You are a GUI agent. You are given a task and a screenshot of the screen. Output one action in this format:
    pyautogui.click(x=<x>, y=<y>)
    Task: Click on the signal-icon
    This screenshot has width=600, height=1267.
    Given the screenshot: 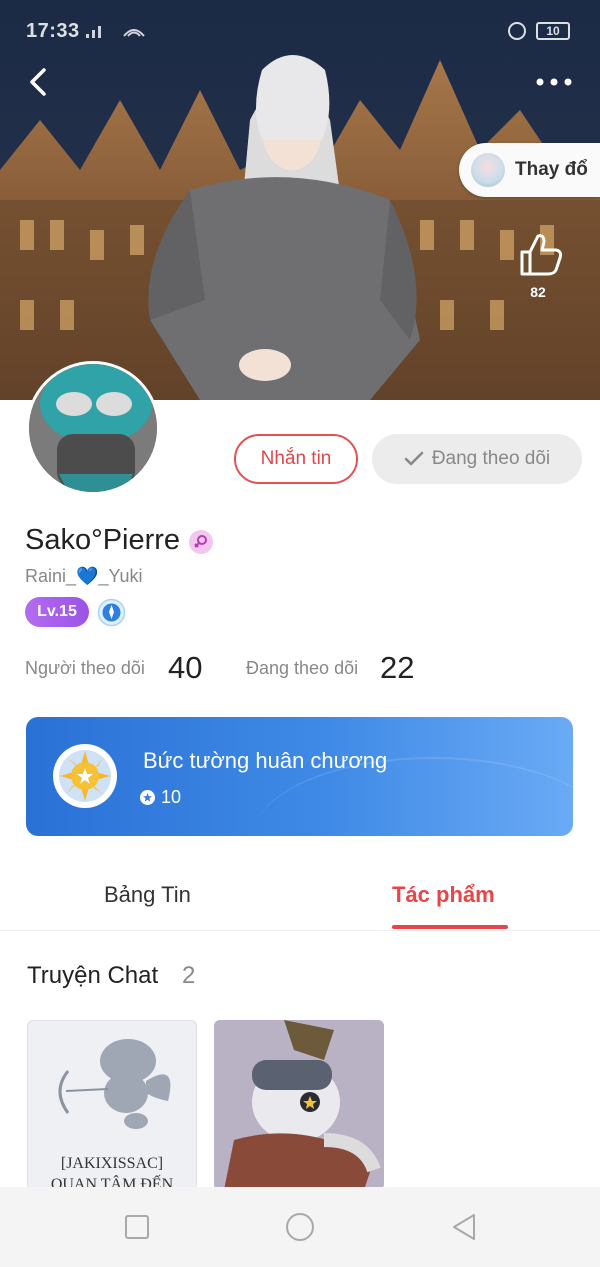 What is the action you would take?
    pyautogui.click(x=119, y=33)
    